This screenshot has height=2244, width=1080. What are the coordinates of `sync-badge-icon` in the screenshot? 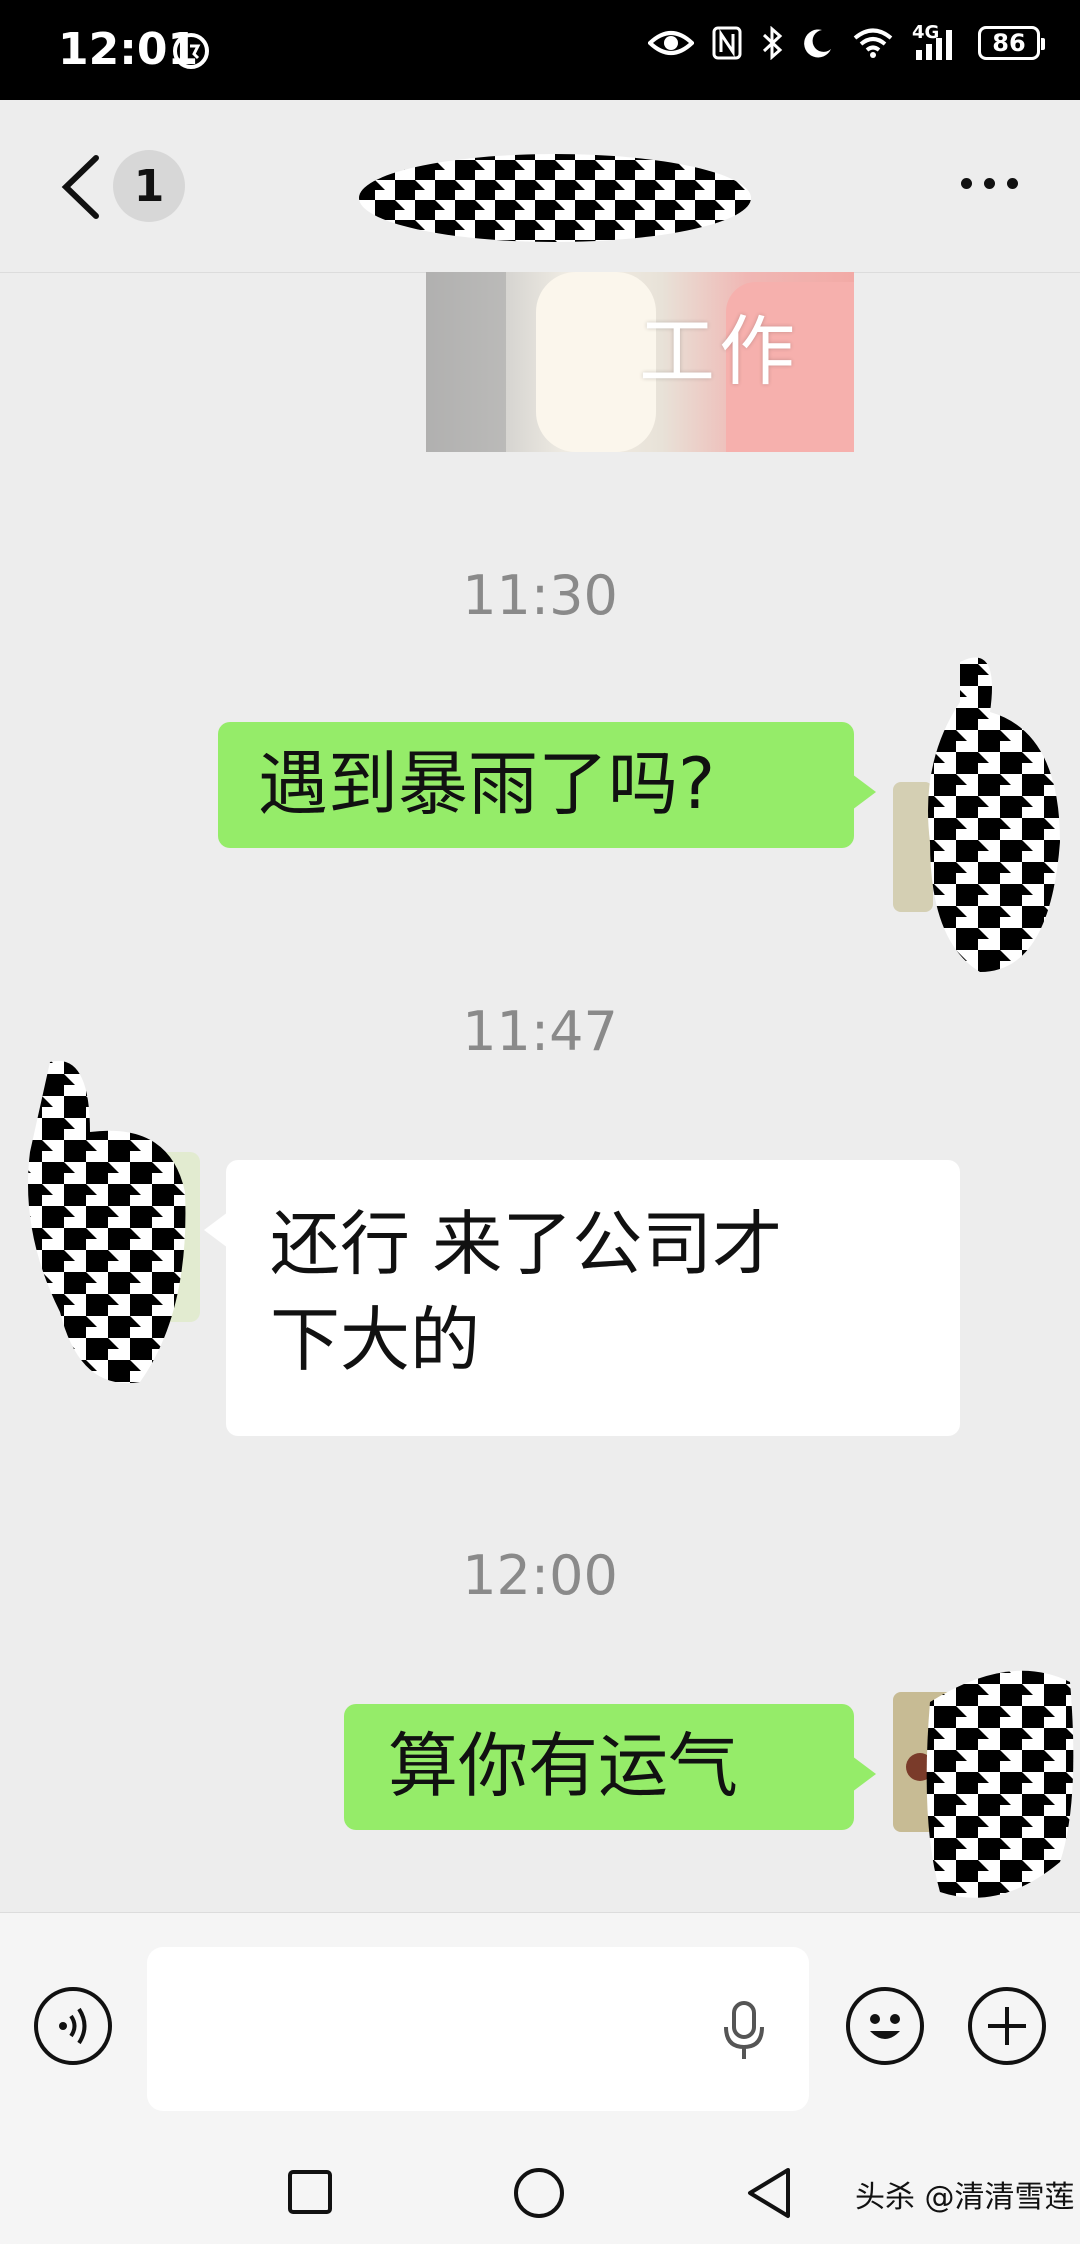 It's located at (191, 51).